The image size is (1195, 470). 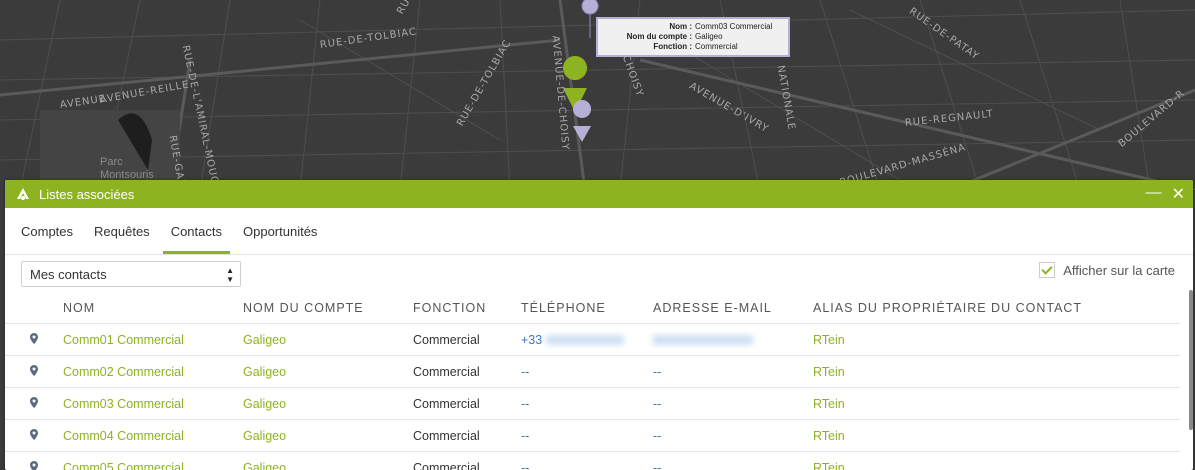 What do you see at coordinates (734, 26) in the screenshot?
I see `tooltip-value: Comm03 Commercial` at bounding box center [734, 26].